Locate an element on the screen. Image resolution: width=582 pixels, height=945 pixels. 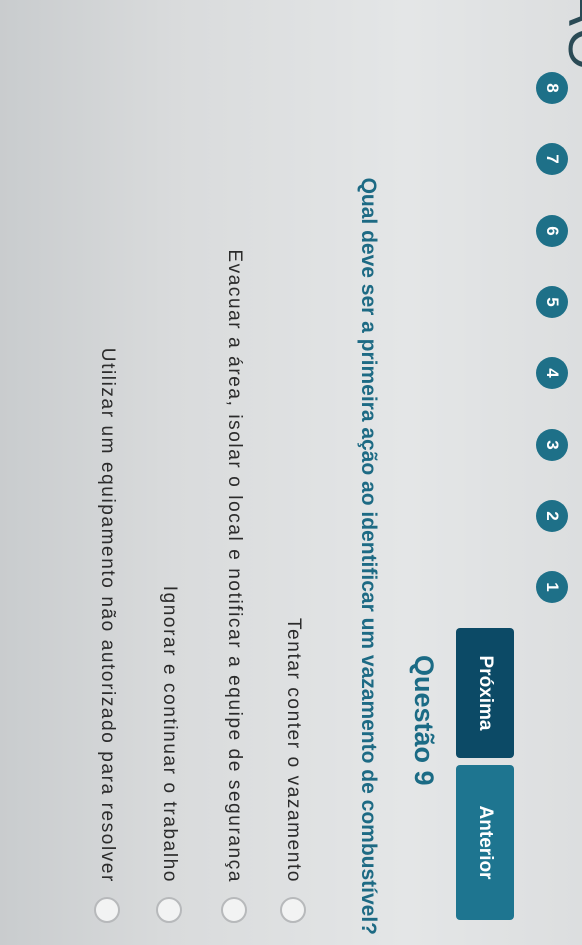
question-number: Questão 9 is located at coordinates (424, 720).